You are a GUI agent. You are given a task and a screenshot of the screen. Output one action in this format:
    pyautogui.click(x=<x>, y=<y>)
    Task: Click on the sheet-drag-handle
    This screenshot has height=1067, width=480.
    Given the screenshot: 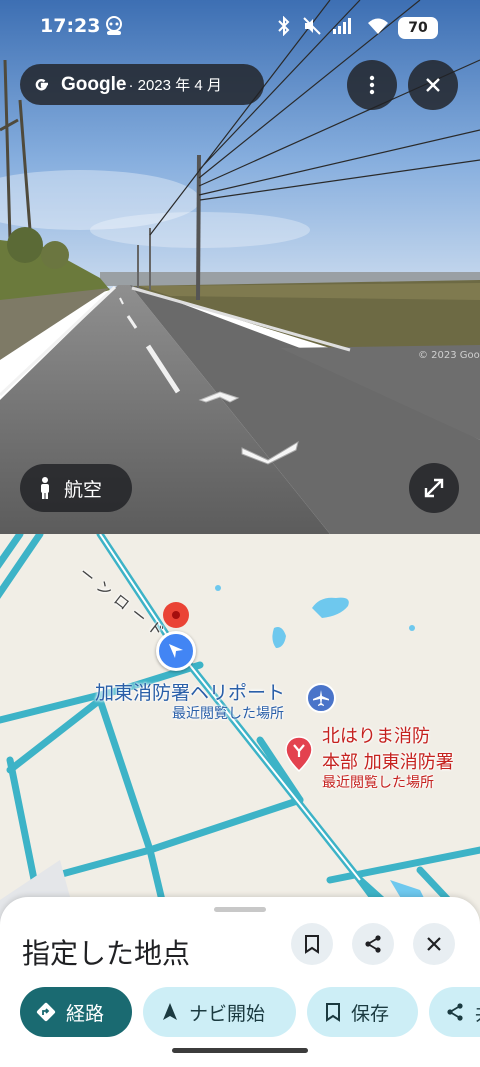 What is the action you would take?
    pyautogui.click(x=240, y=909)
    